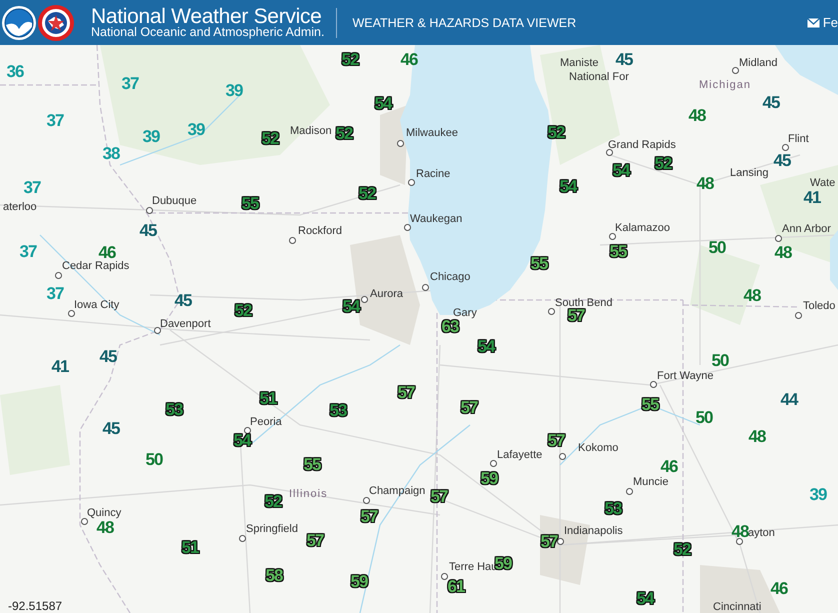 Image resolution: width=838 pixels, height=613 pixels. I want to click on place-label: Cedar Rapids, so click(96, 266).